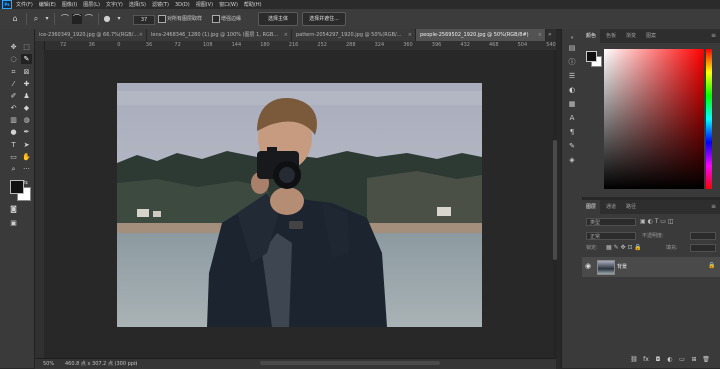  Describe the element at coordinates (622, 267) in the screenshot. I see `layer-name: 背景` at that location.